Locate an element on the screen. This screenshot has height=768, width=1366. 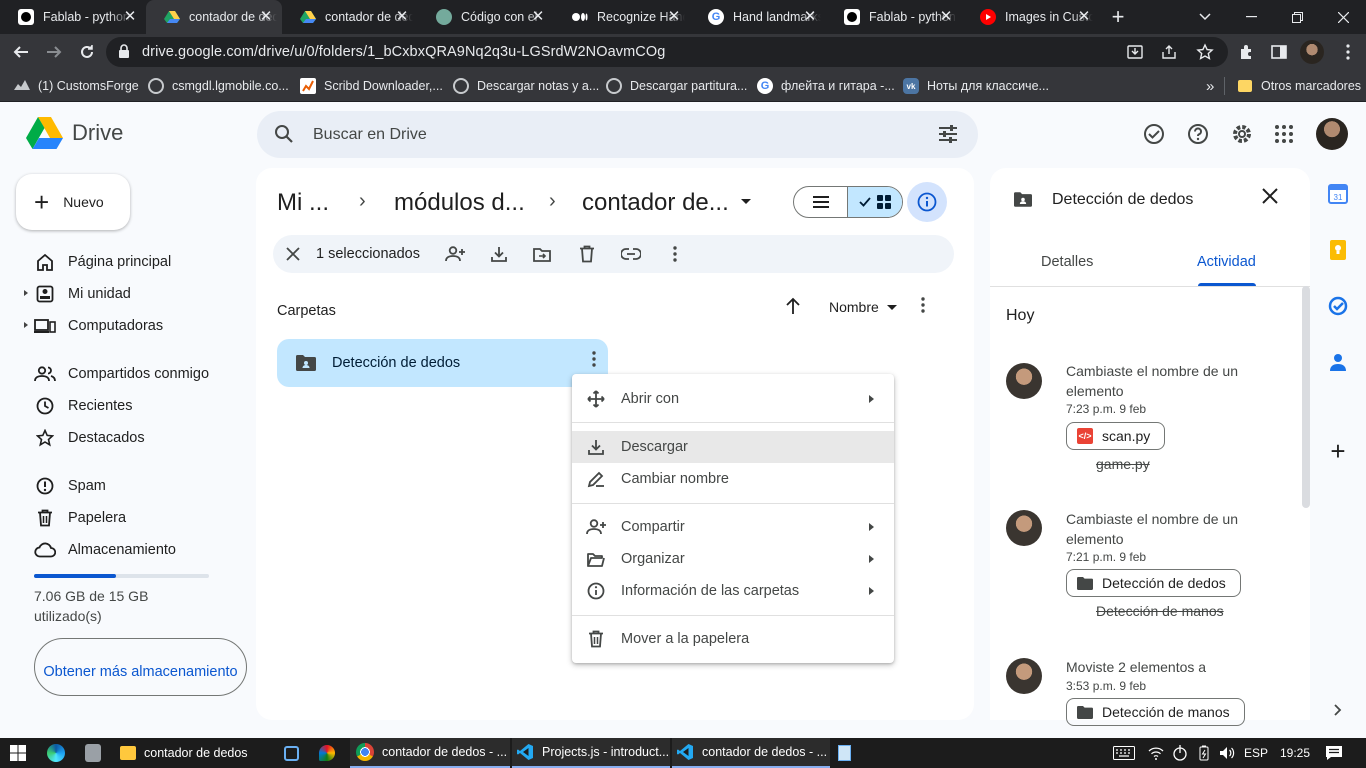
add-addon-plus-icon: + is located at coordinates (1338, 451).